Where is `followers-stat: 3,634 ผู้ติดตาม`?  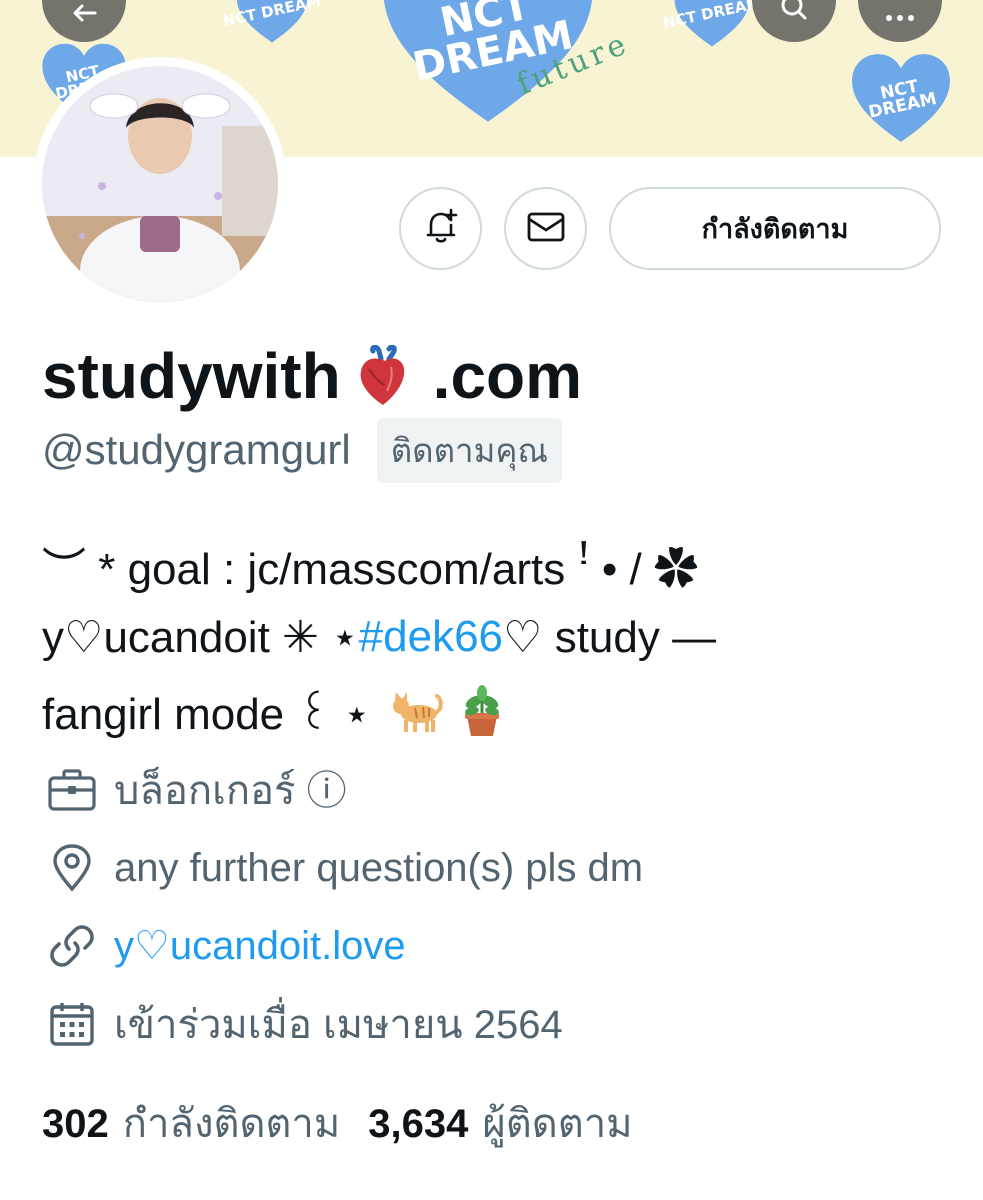 followers-stat: 3,634 ผู้ติดตาม is located at coordinates (500, 1123).